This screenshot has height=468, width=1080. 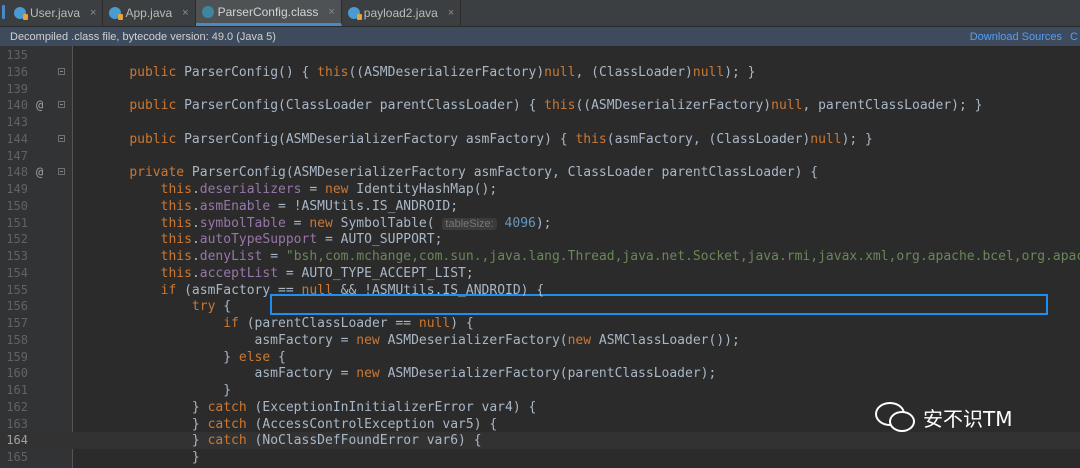 I want to click on tab-scroll-indicator, so click(x=4, y=13).